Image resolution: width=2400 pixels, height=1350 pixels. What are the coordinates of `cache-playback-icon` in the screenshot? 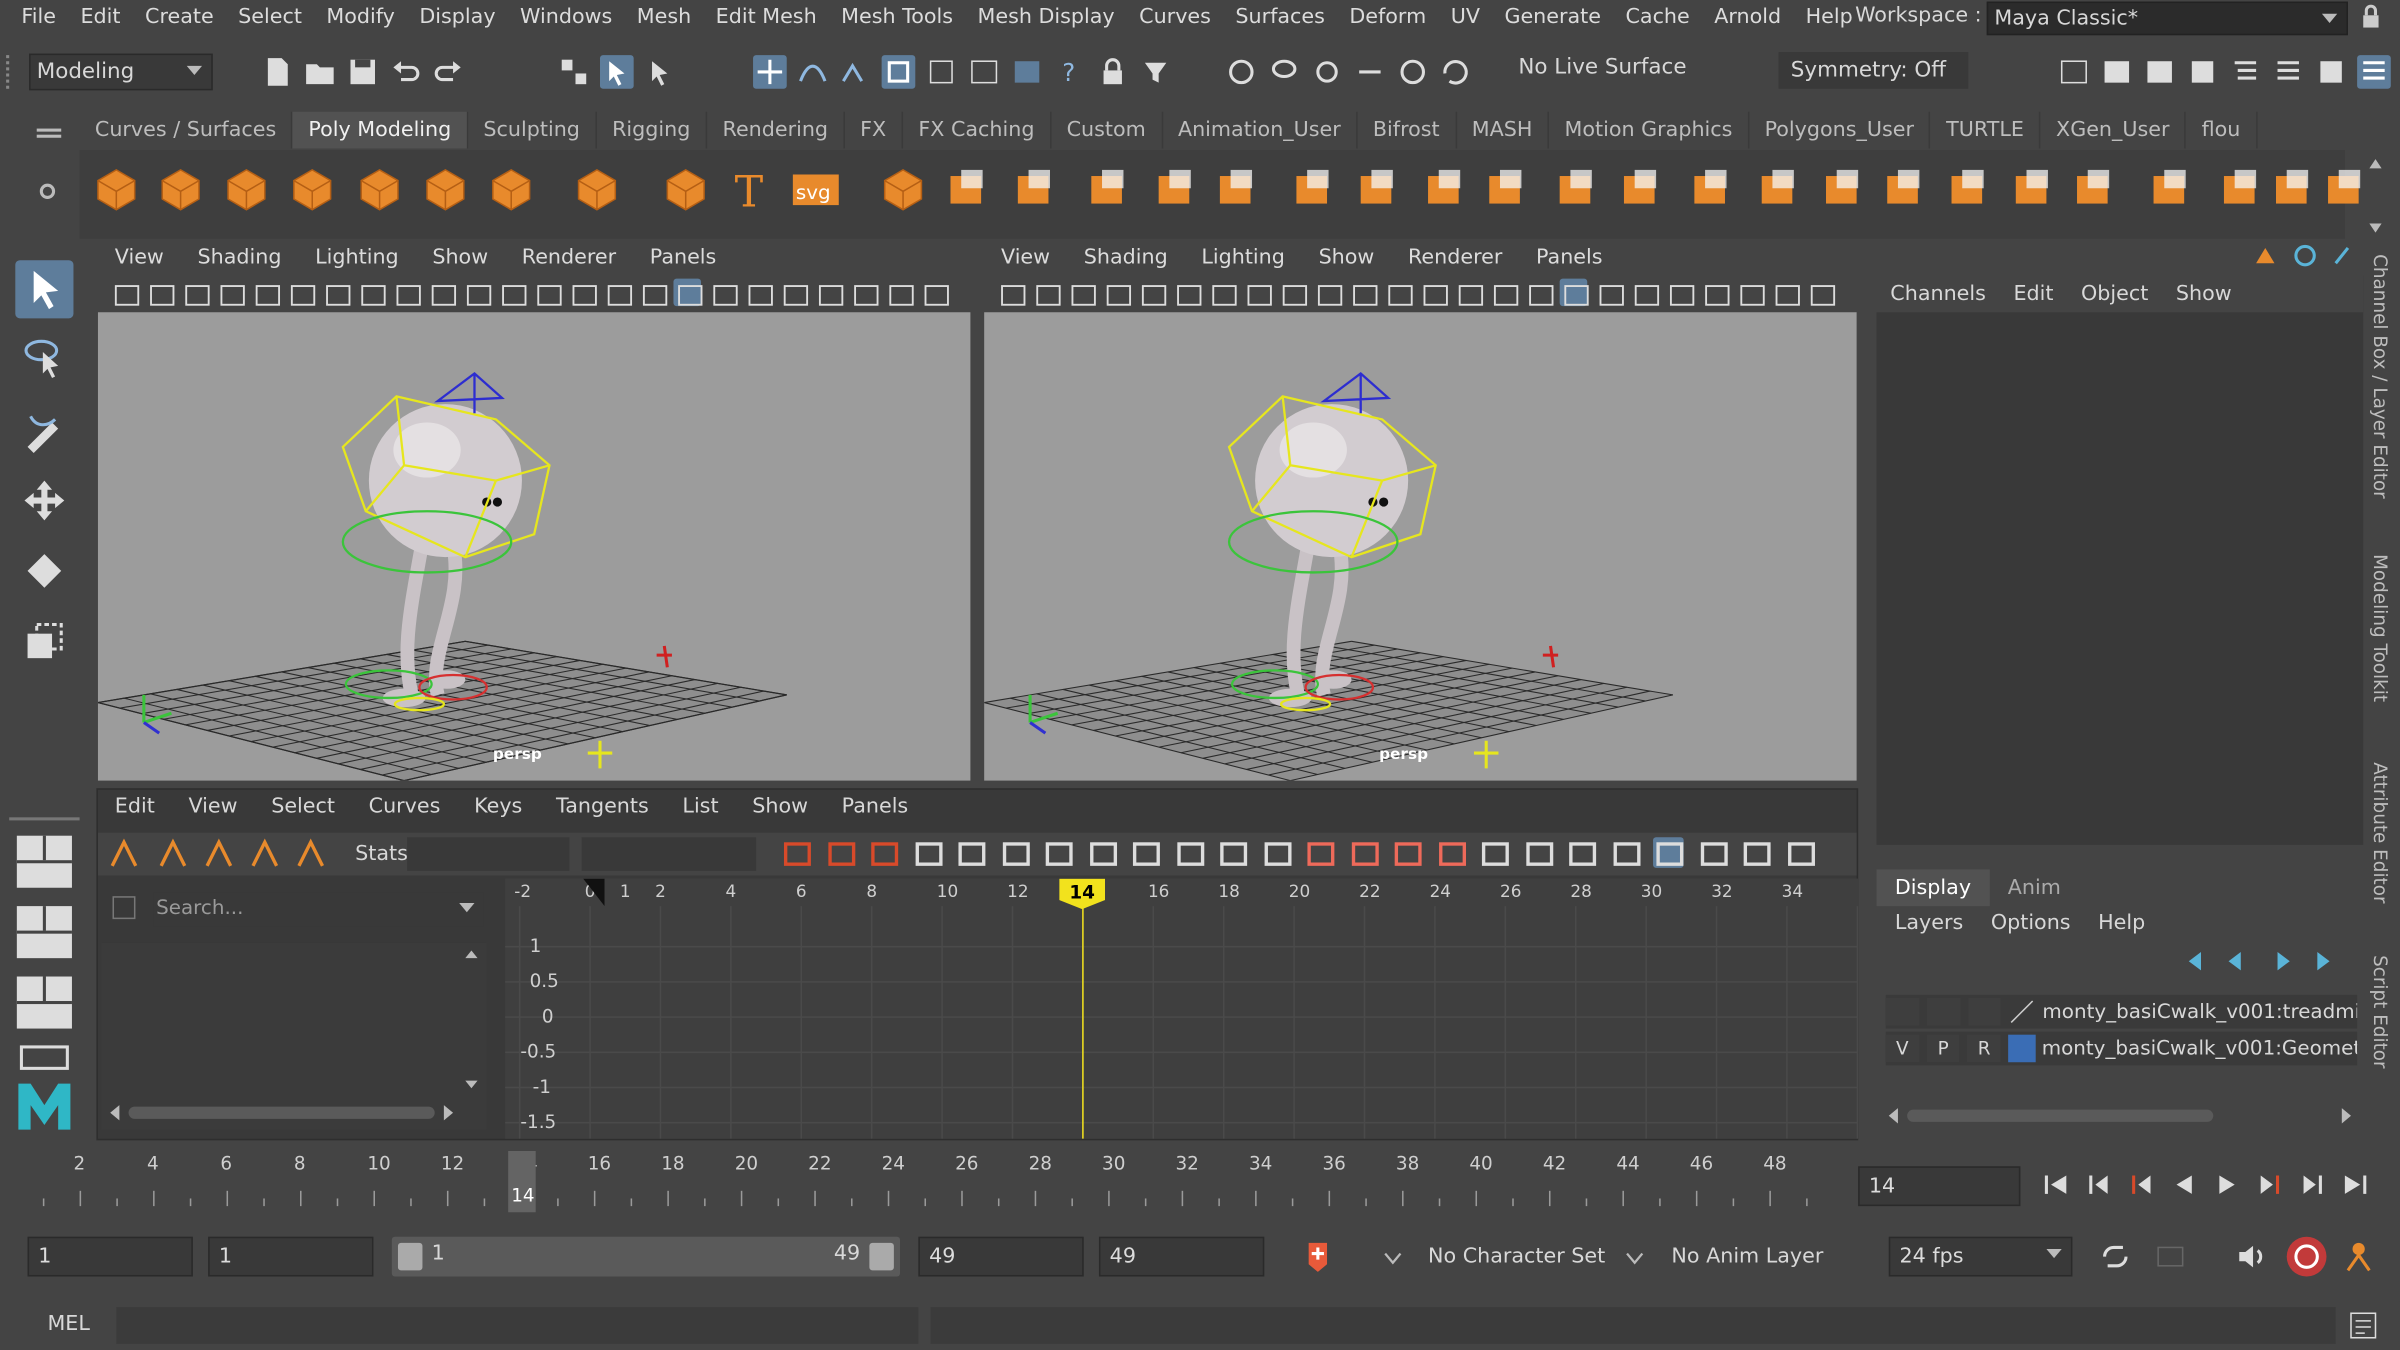 It's located at (2170, 1257).